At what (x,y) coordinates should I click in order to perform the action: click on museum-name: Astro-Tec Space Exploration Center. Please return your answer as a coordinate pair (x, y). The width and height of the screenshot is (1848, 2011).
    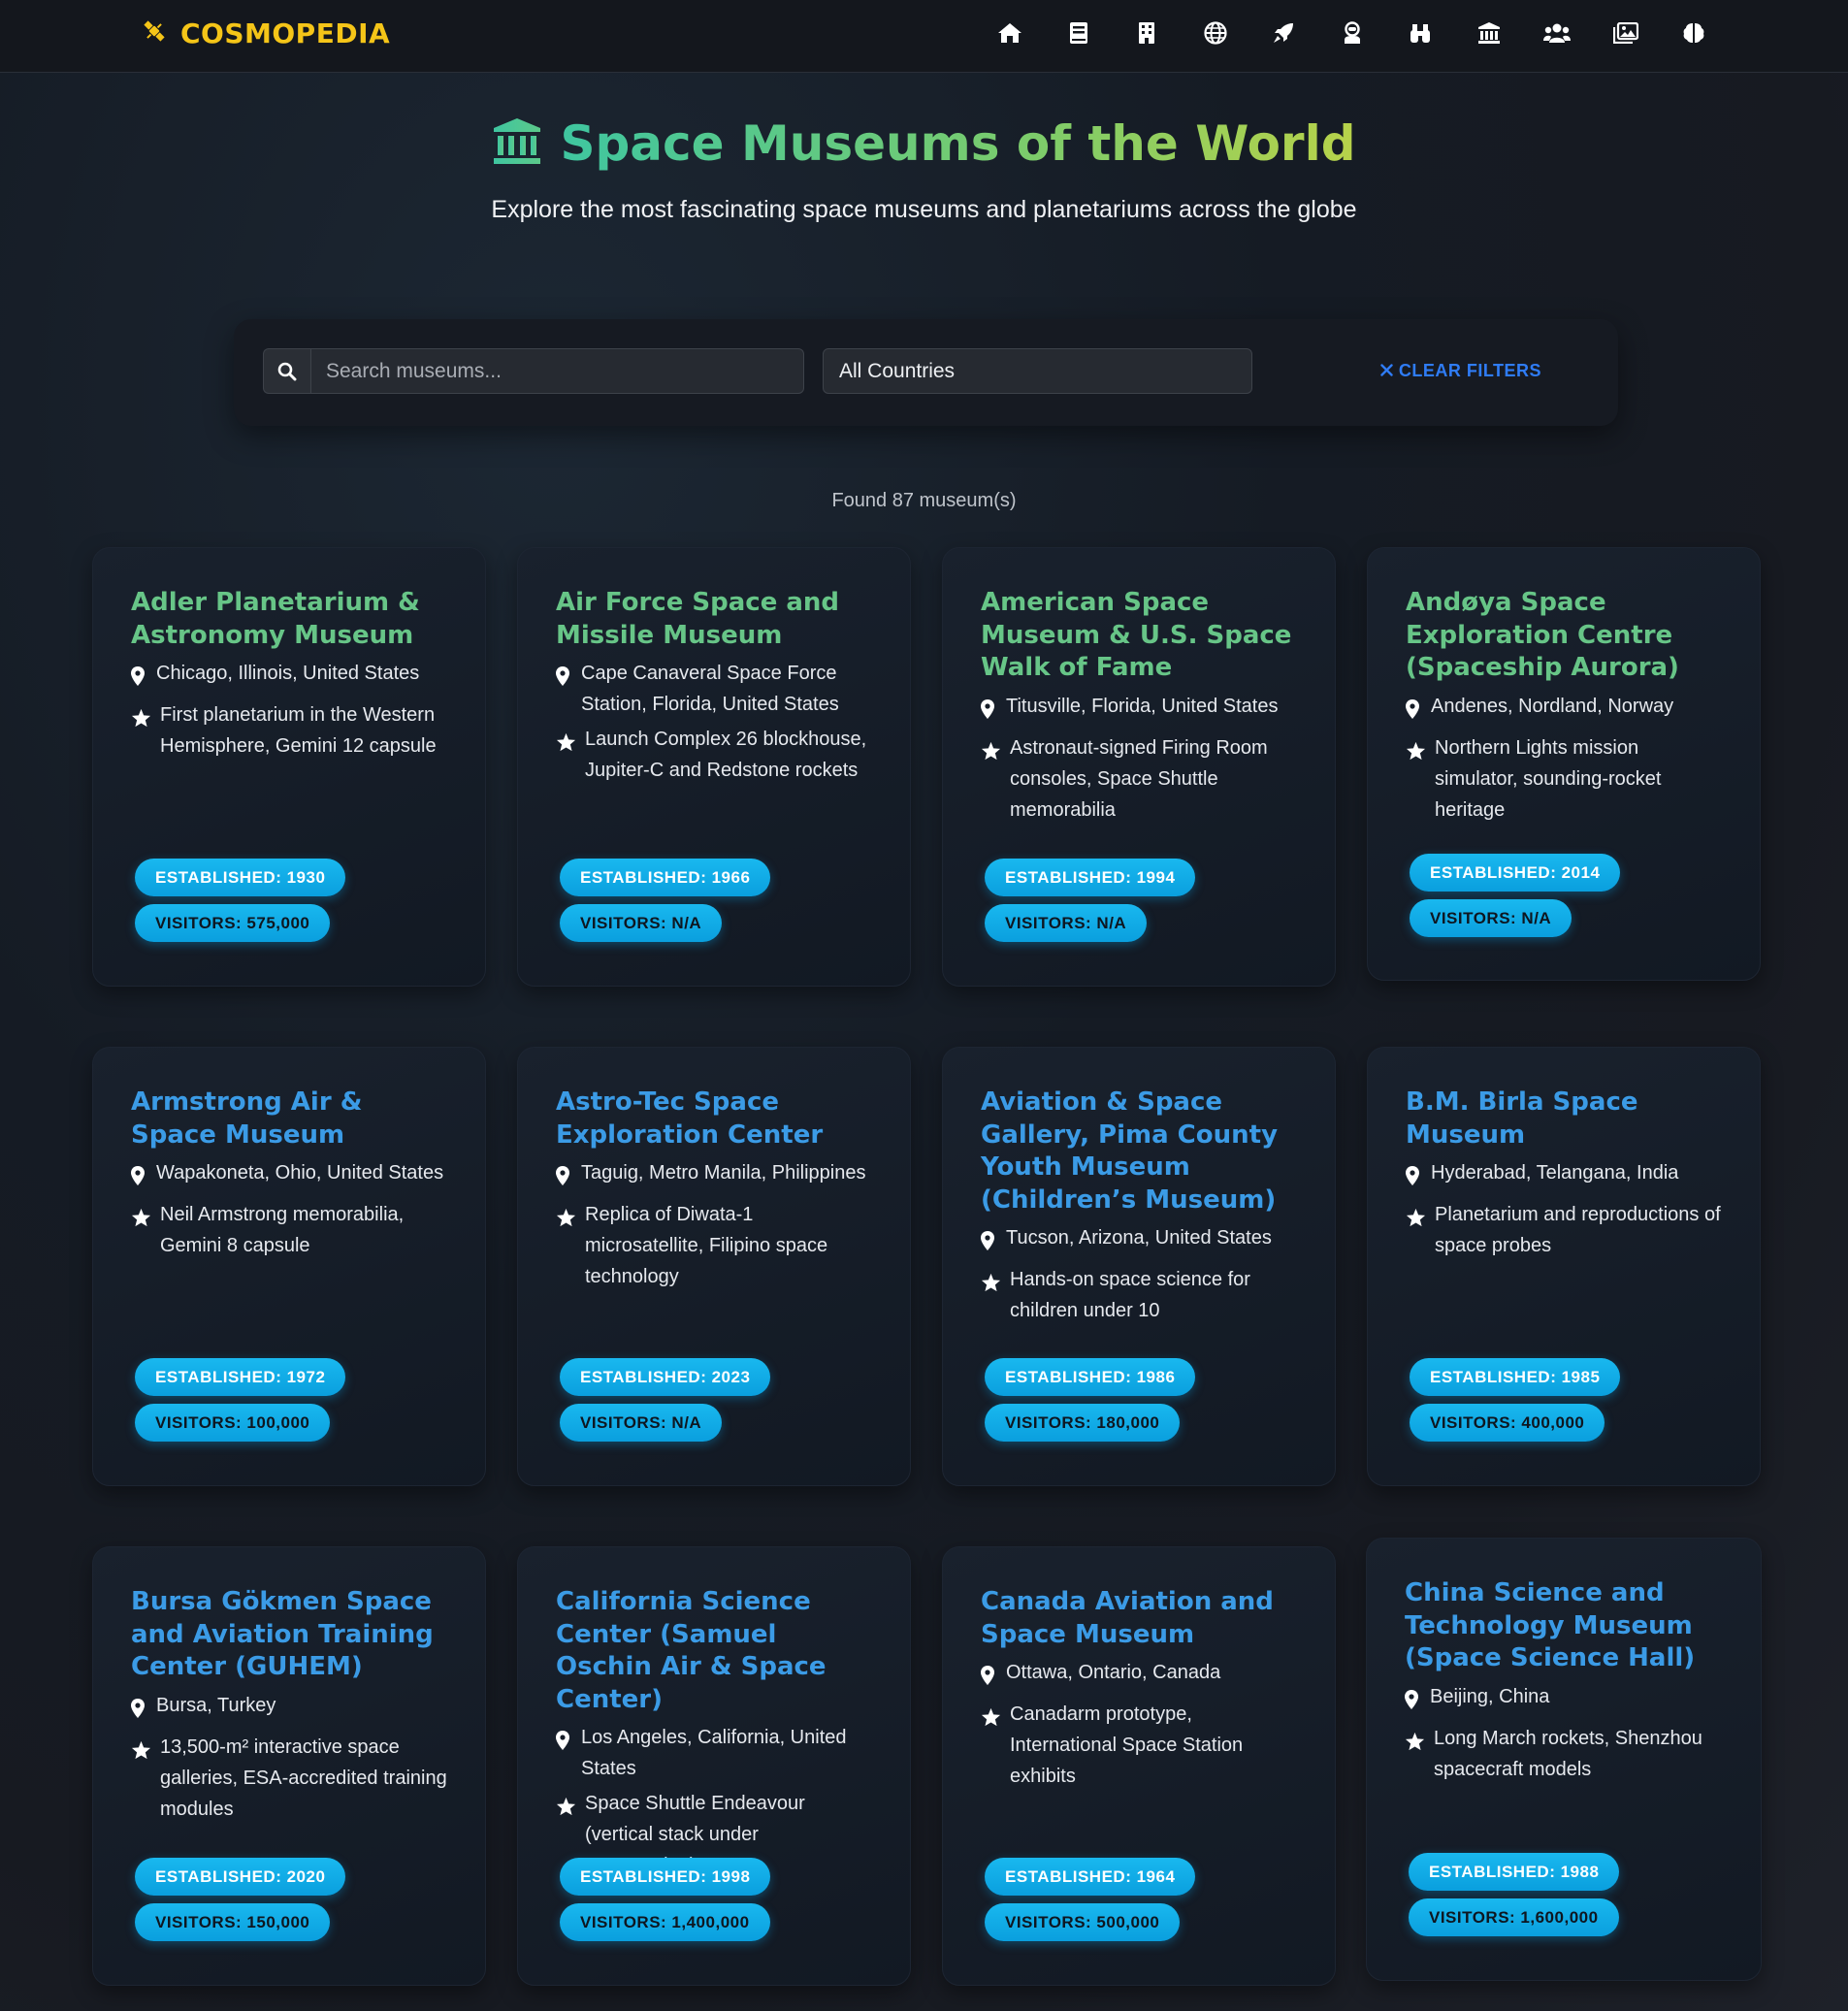
    Looking at the image, I should click on (714, 1119).